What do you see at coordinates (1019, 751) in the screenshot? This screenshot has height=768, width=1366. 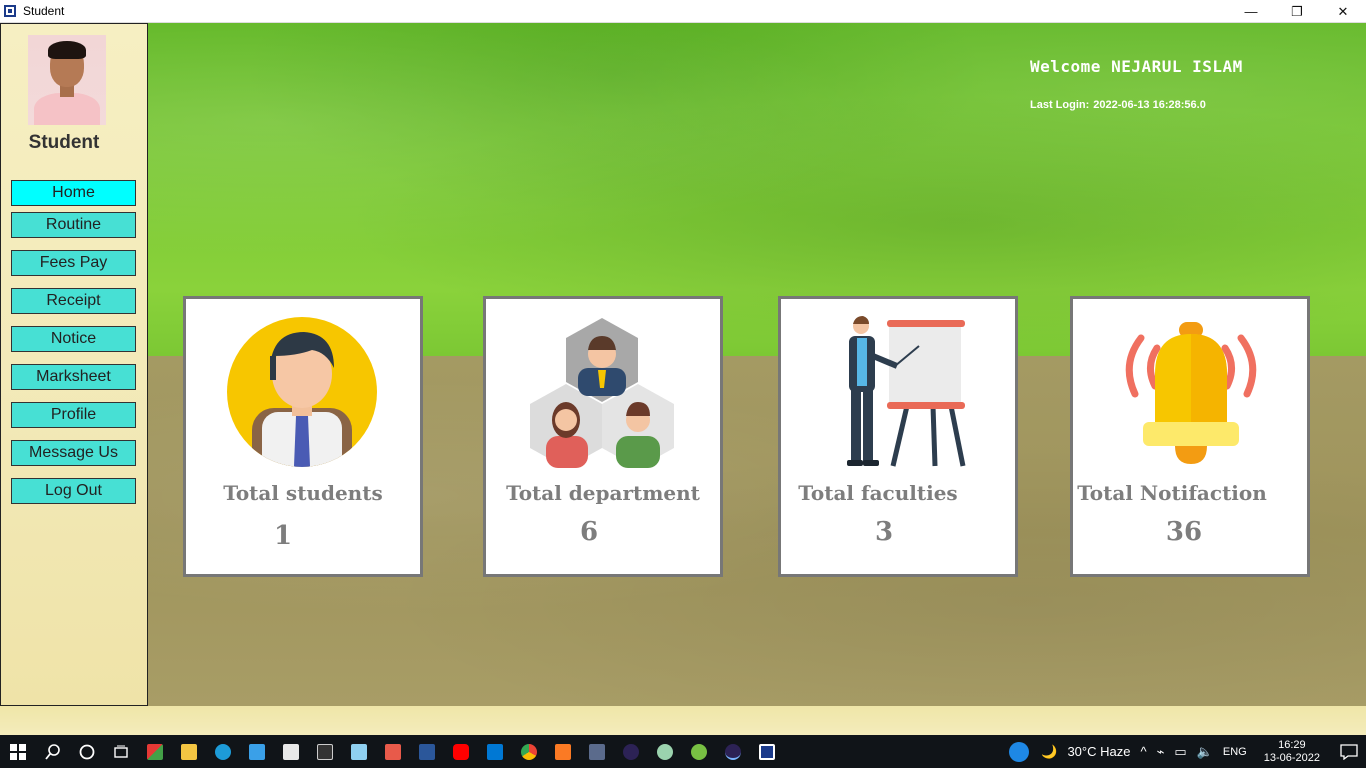 I see `help-icon` at bounding box center [1019, 751].